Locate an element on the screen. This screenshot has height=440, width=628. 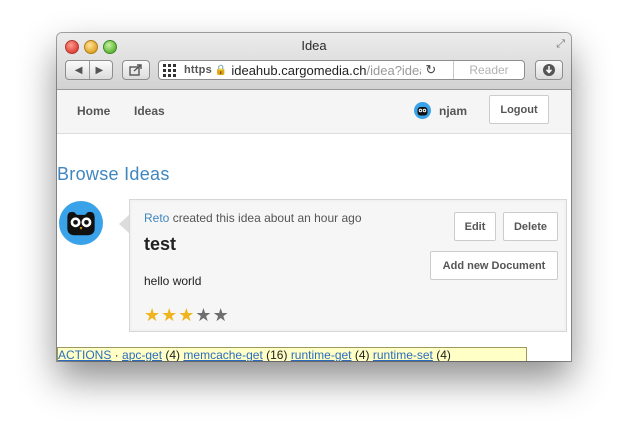
lock-icon: 🔒 is located at coordinates (221, 70).